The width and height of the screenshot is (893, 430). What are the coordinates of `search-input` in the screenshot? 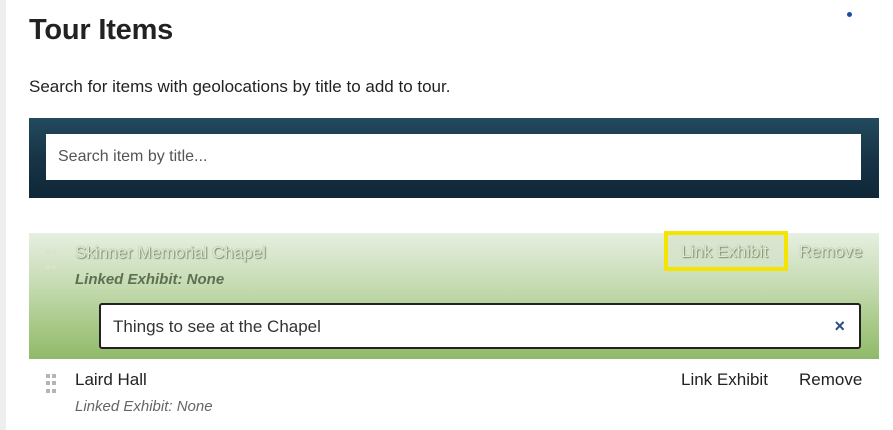 It's located at (453, 157).